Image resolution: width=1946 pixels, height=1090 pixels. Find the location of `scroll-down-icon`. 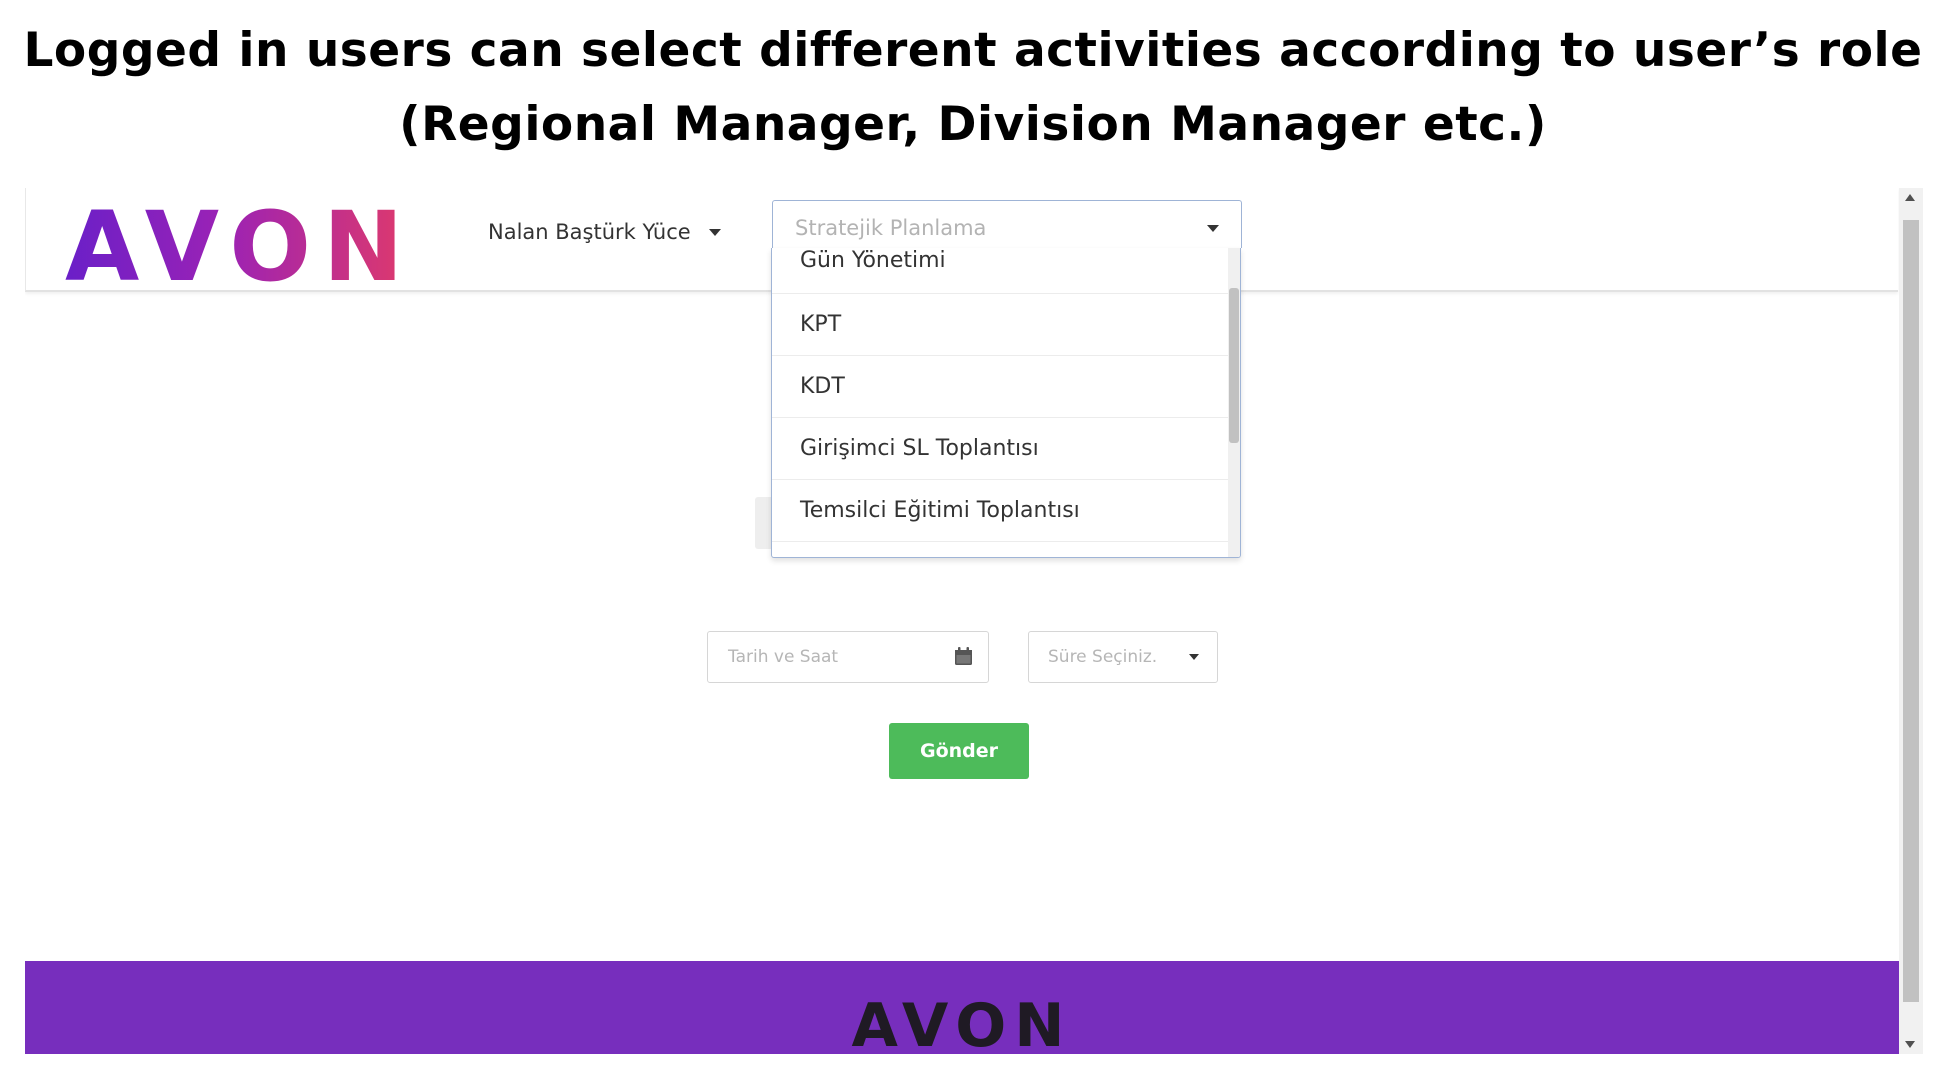

scroll-down-icon is located at coordinates (1910, 1044).